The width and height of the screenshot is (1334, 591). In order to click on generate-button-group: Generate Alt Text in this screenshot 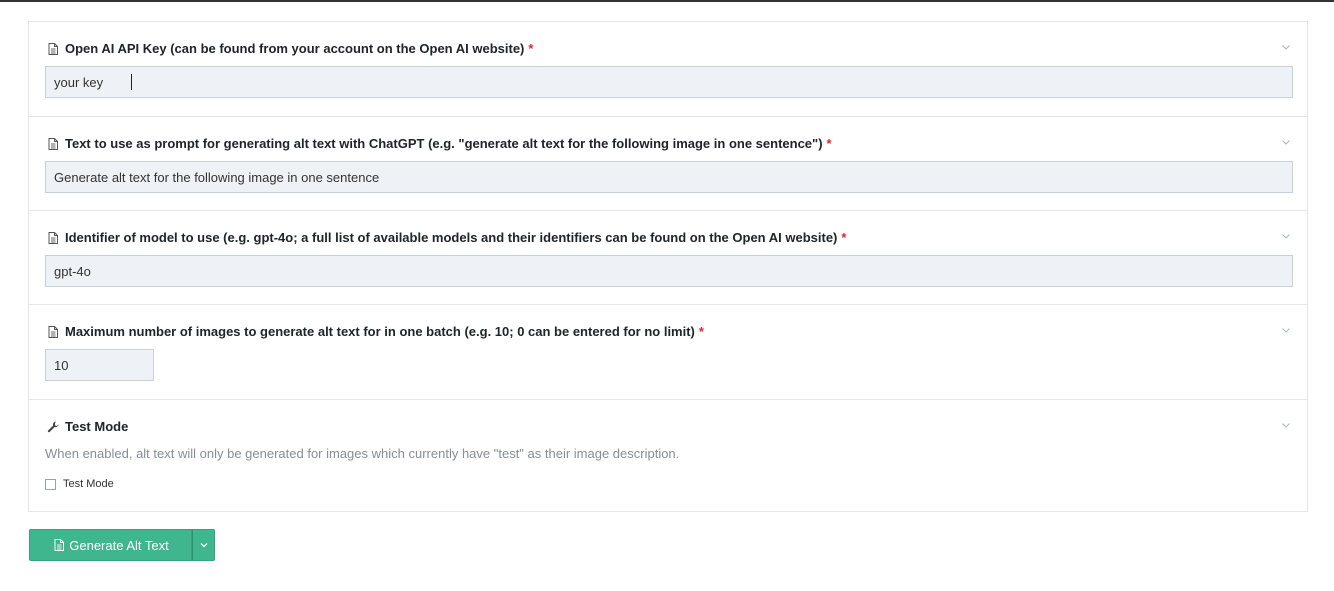, I will do `click(122, 545)`.